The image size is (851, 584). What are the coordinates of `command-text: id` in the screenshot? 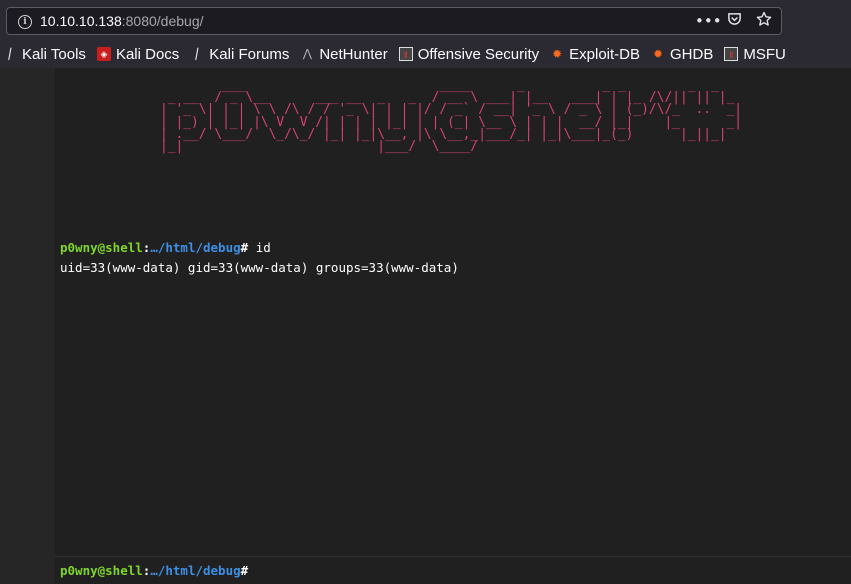 It's located at (259, 247).